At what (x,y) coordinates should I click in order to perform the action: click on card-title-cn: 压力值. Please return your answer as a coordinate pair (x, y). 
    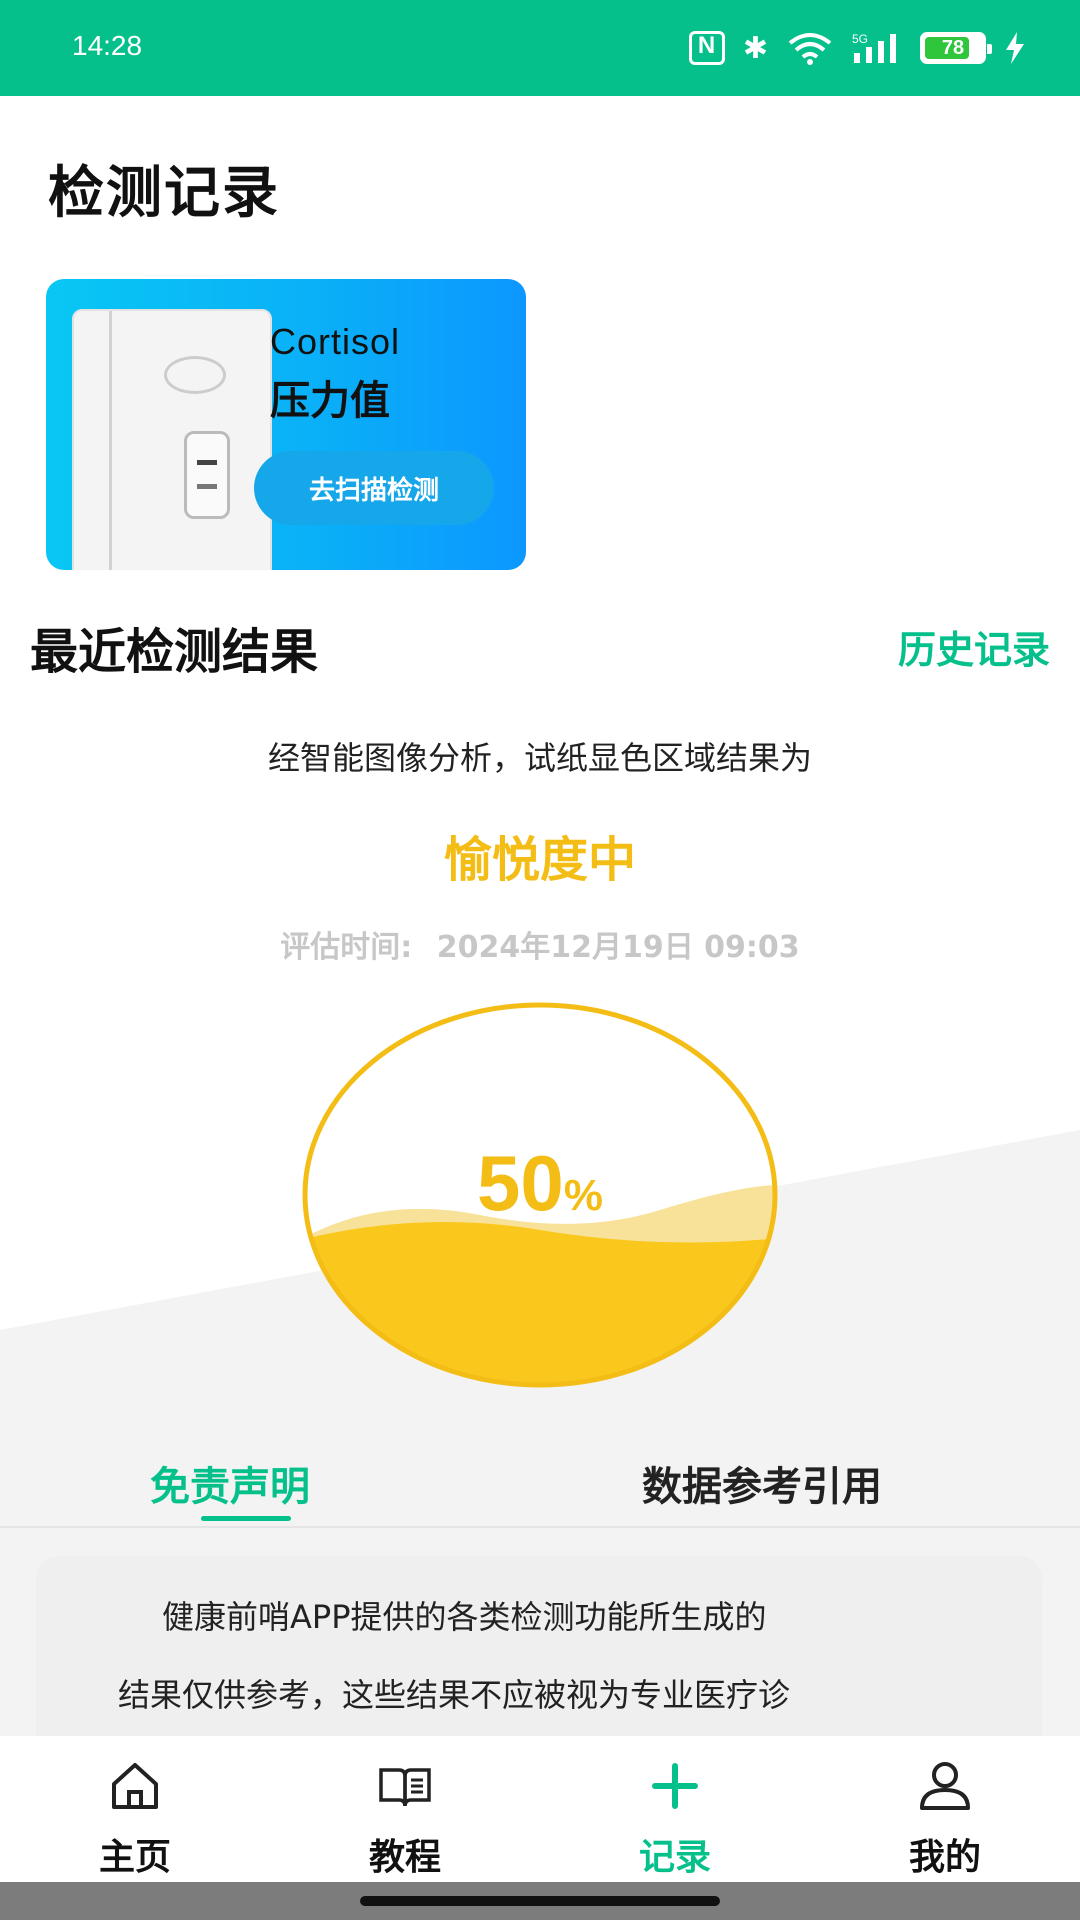
    Looking at the image, I should click on (330, 401).